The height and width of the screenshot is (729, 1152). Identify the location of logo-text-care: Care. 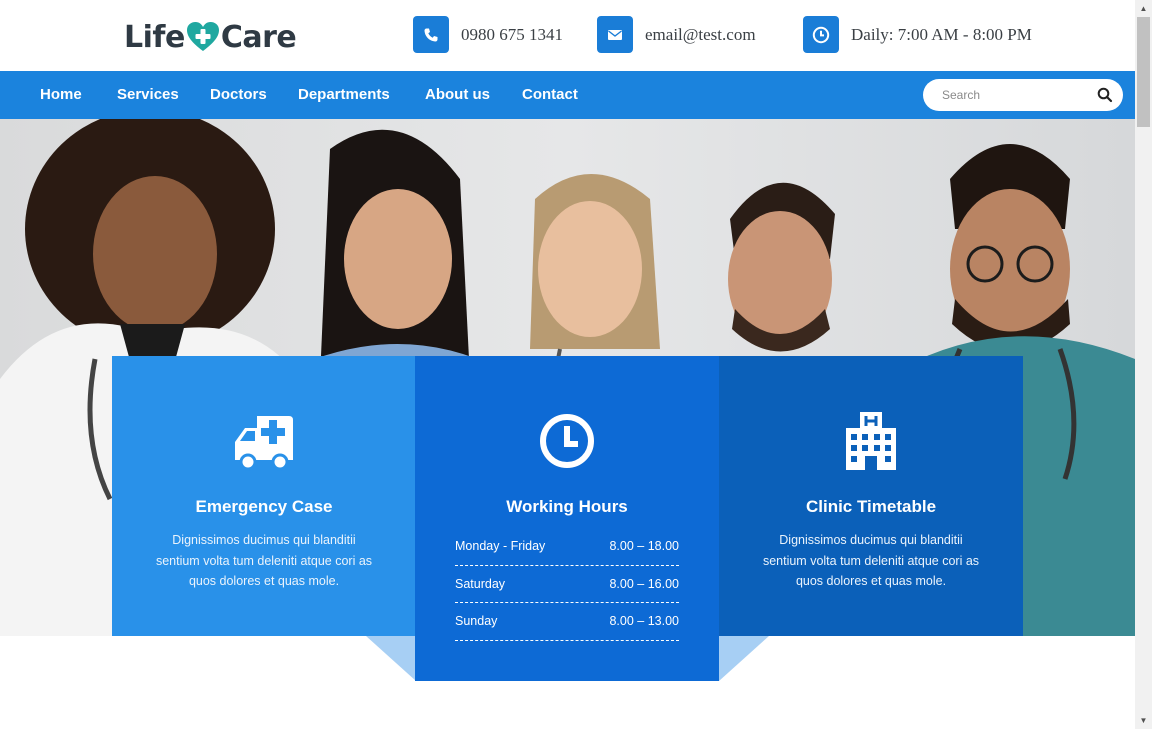
(258, 37).